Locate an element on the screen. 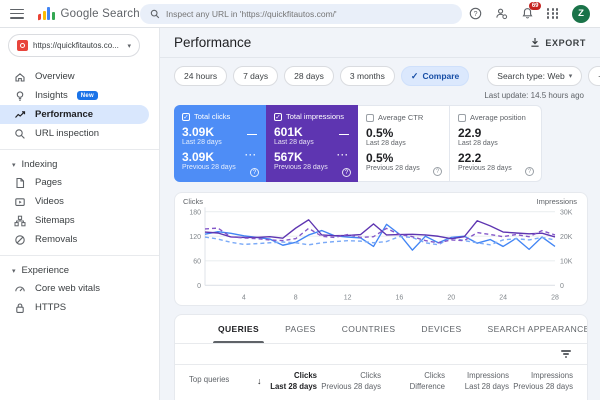 The width and height of the screenshot is (600, 400). solid-line-legend-icon: — is located at coordinates (344, 134).